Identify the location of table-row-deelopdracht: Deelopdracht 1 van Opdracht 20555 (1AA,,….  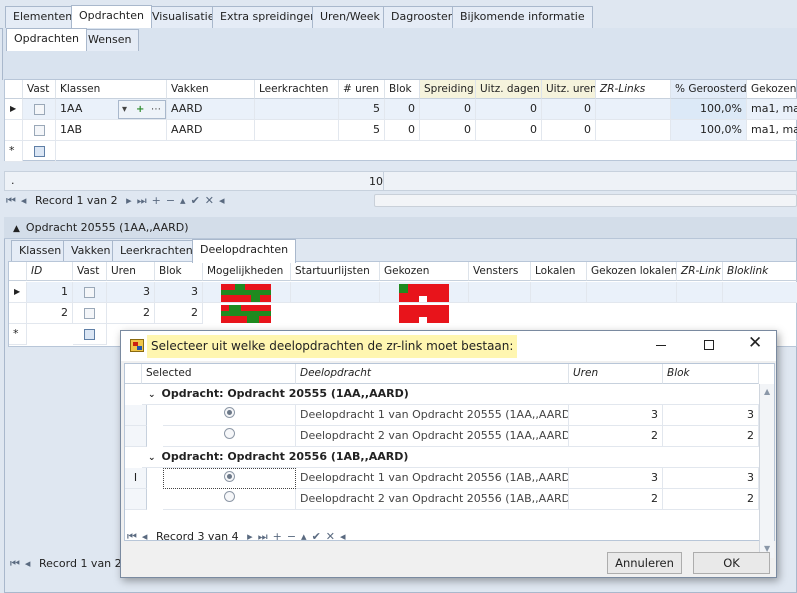
(432, 415).